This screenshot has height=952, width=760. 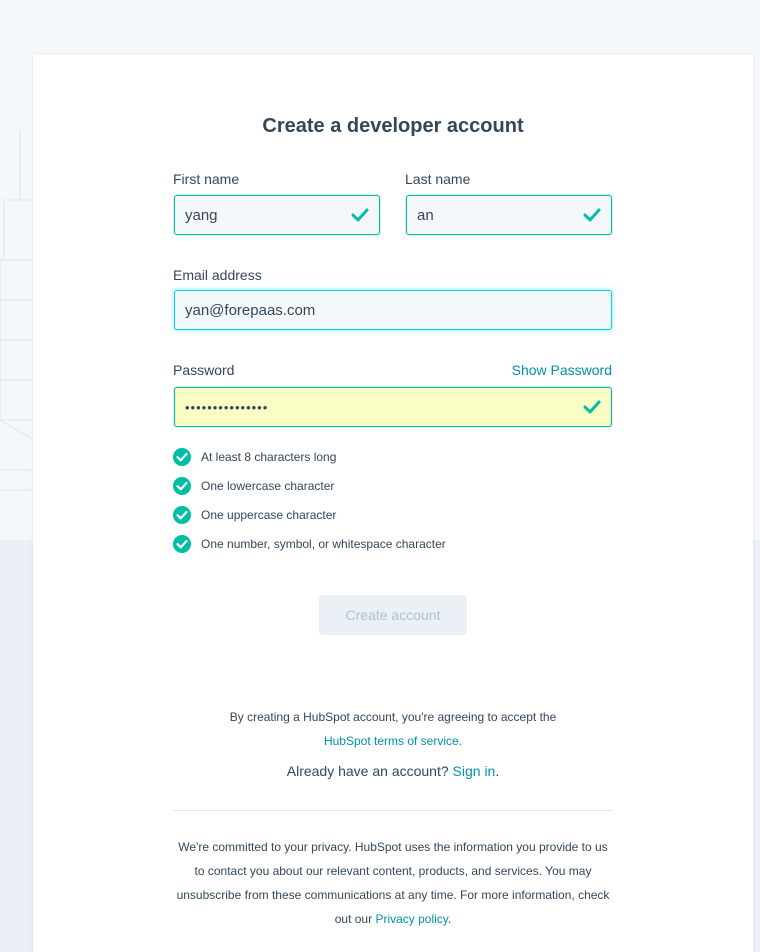 I want to click on first-name-field, so click(x=277, y=215).